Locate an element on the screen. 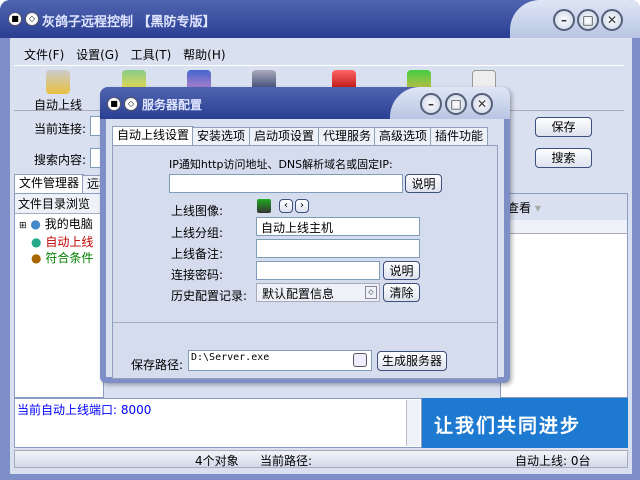 The image size is (640, 480). tree-item-matching: ● 符合条件 is located at coordinates (59, 258).